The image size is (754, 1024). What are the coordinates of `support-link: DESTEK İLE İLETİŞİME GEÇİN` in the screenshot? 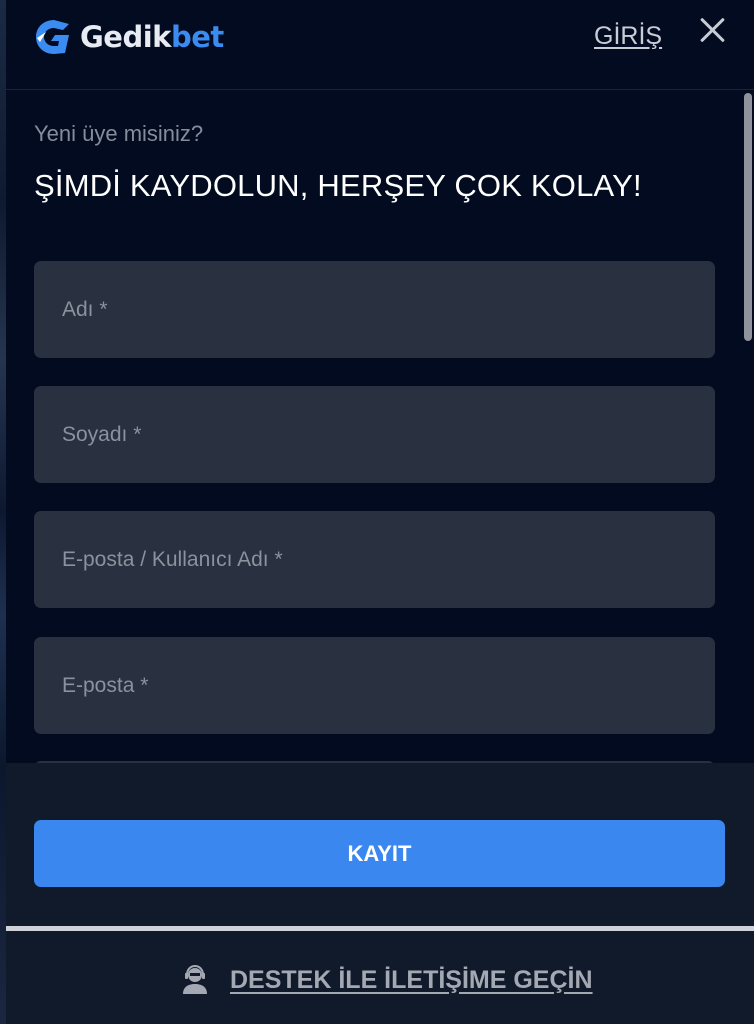 It's located at (387, 980).